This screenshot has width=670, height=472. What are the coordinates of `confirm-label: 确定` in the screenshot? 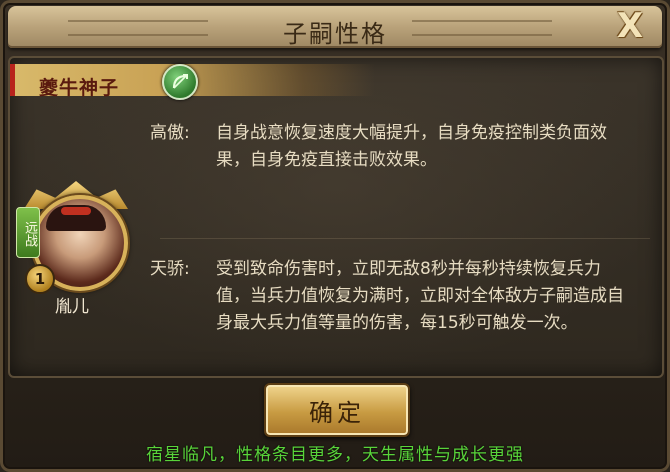 It's located at (337, 412).